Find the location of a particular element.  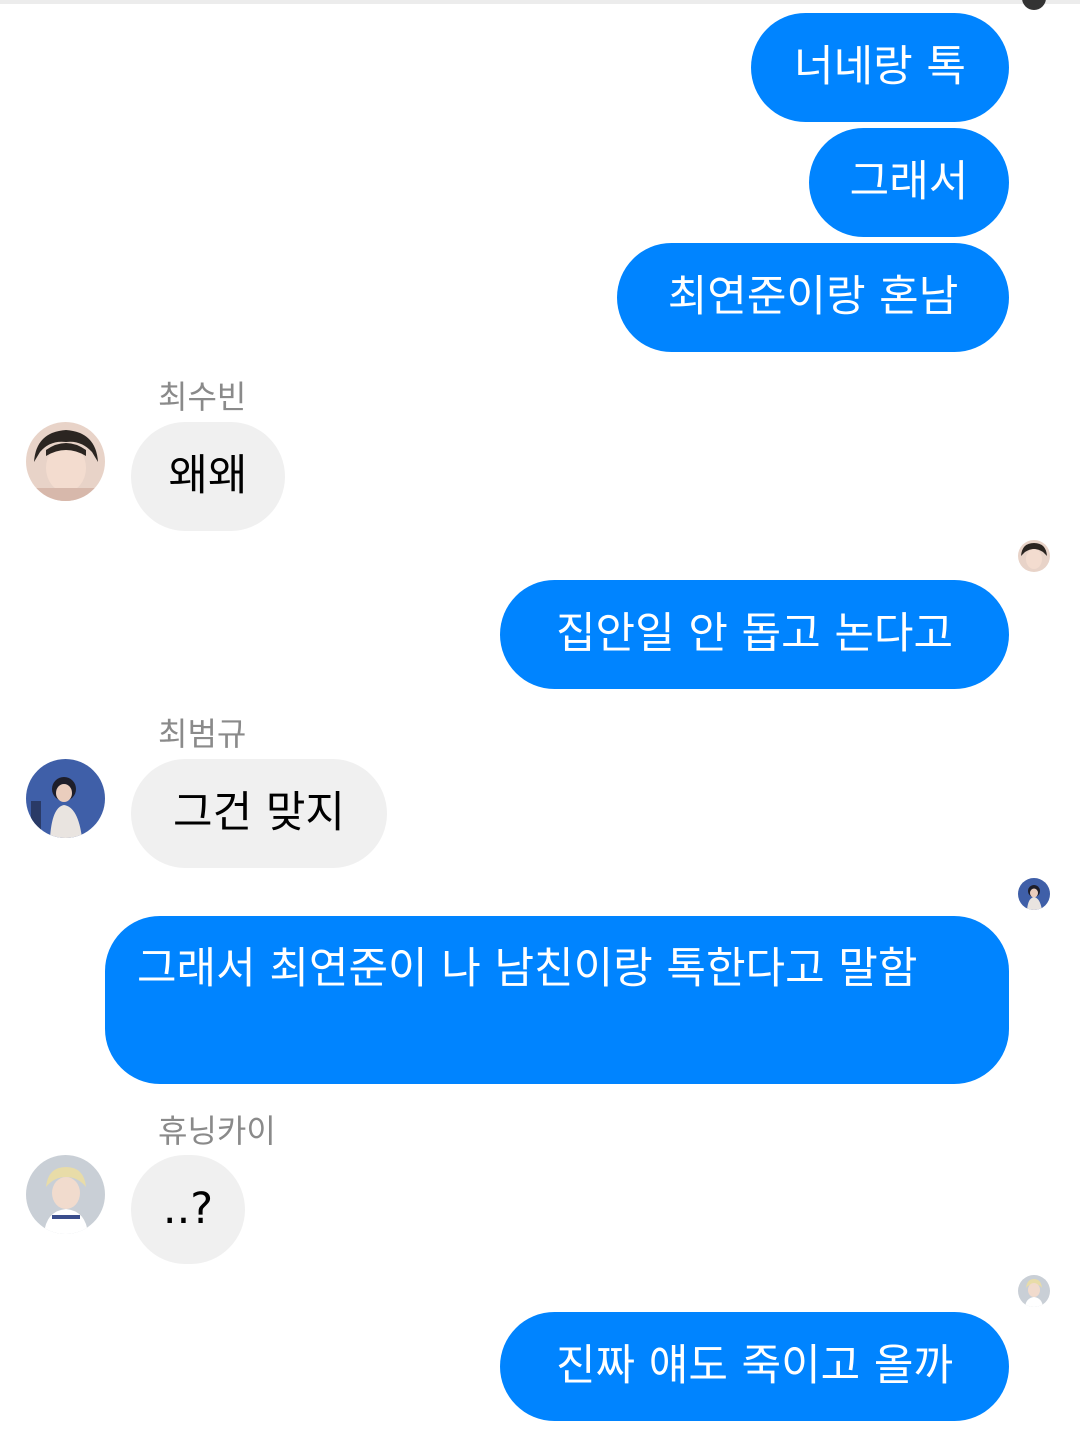

sender-name: 휴닝카이 is located at coordinates (217, 1131).